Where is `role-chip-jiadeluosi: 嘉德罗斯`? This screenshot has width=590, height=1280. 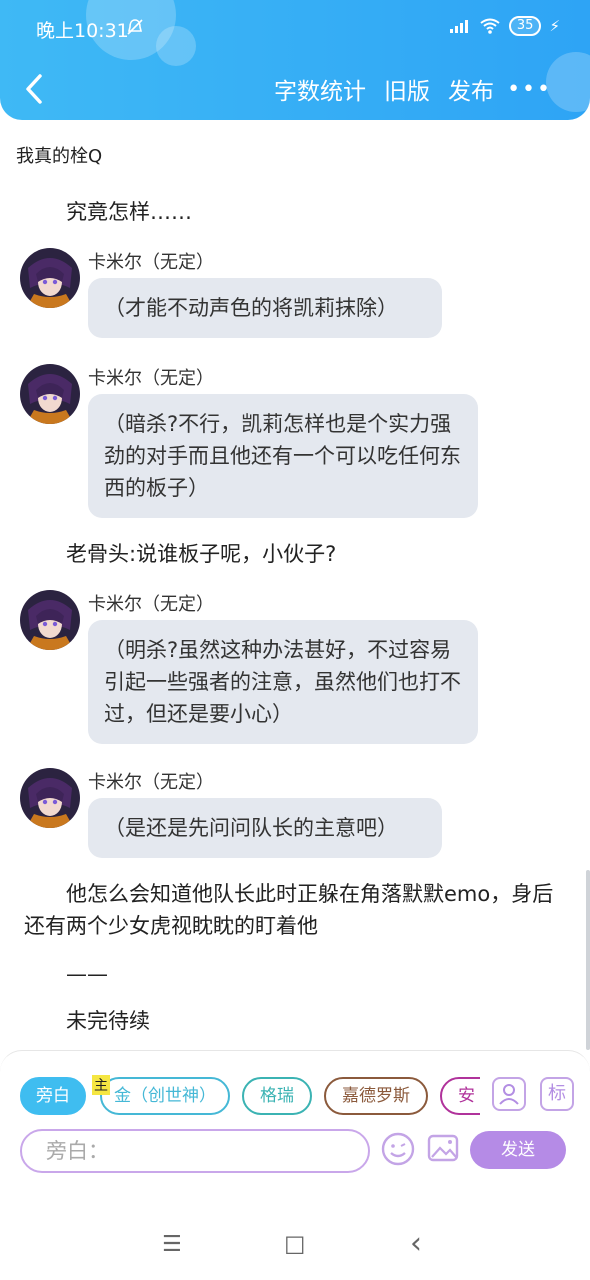 role-chip-jiadeluosi: 嘉德罗斯 is located at coordinates (376, 1096).